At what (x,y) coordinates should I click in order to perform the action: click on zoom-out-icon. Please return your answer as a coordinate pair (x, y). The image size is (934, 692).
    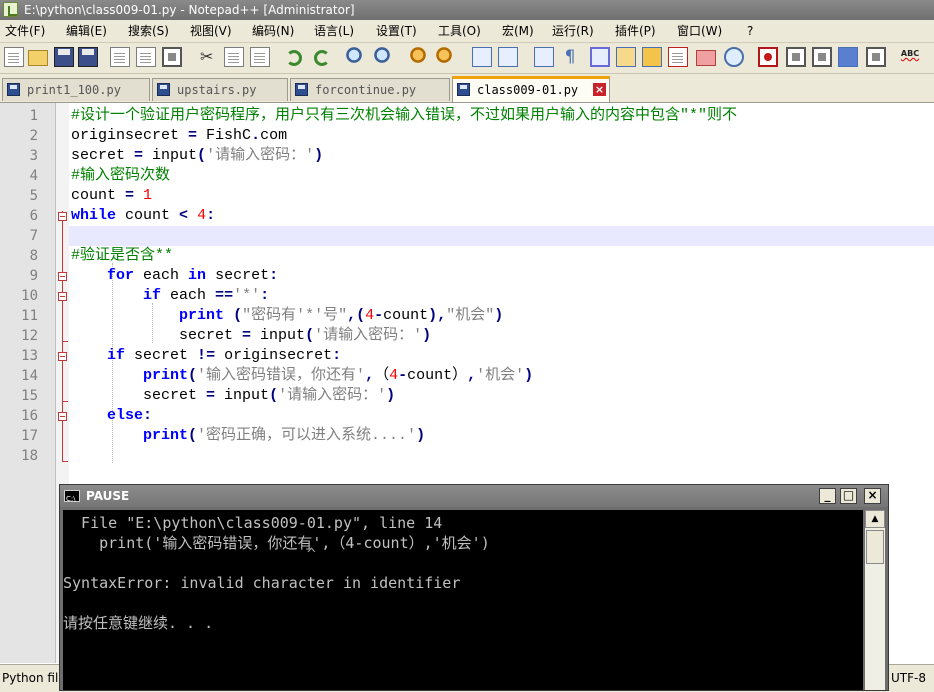
    Looking at the image, I should click on (446, 57).